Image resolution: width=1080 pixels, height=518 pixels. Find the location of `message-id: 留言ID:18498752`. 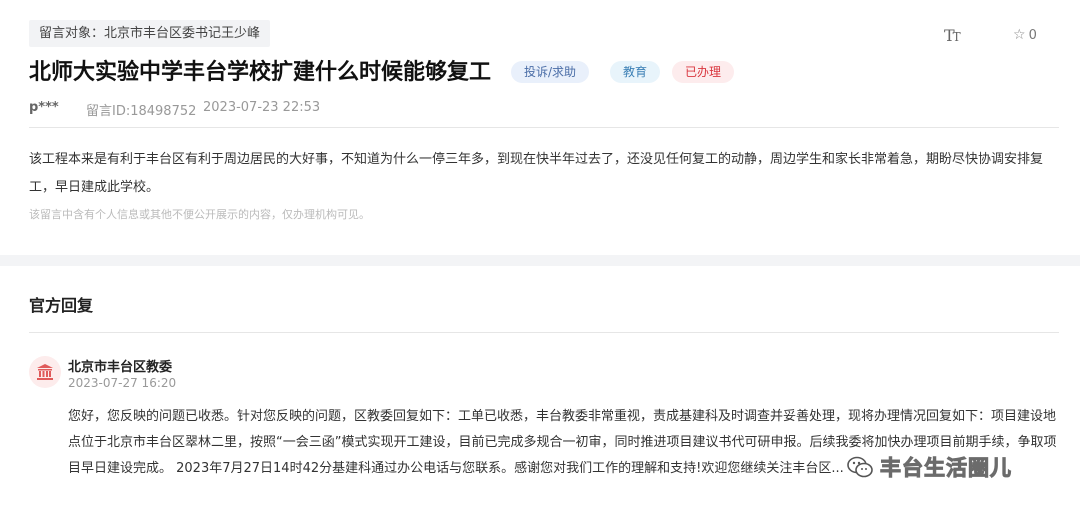

message-id: 留言ID:18498752 is located at coordinates (141, 111).